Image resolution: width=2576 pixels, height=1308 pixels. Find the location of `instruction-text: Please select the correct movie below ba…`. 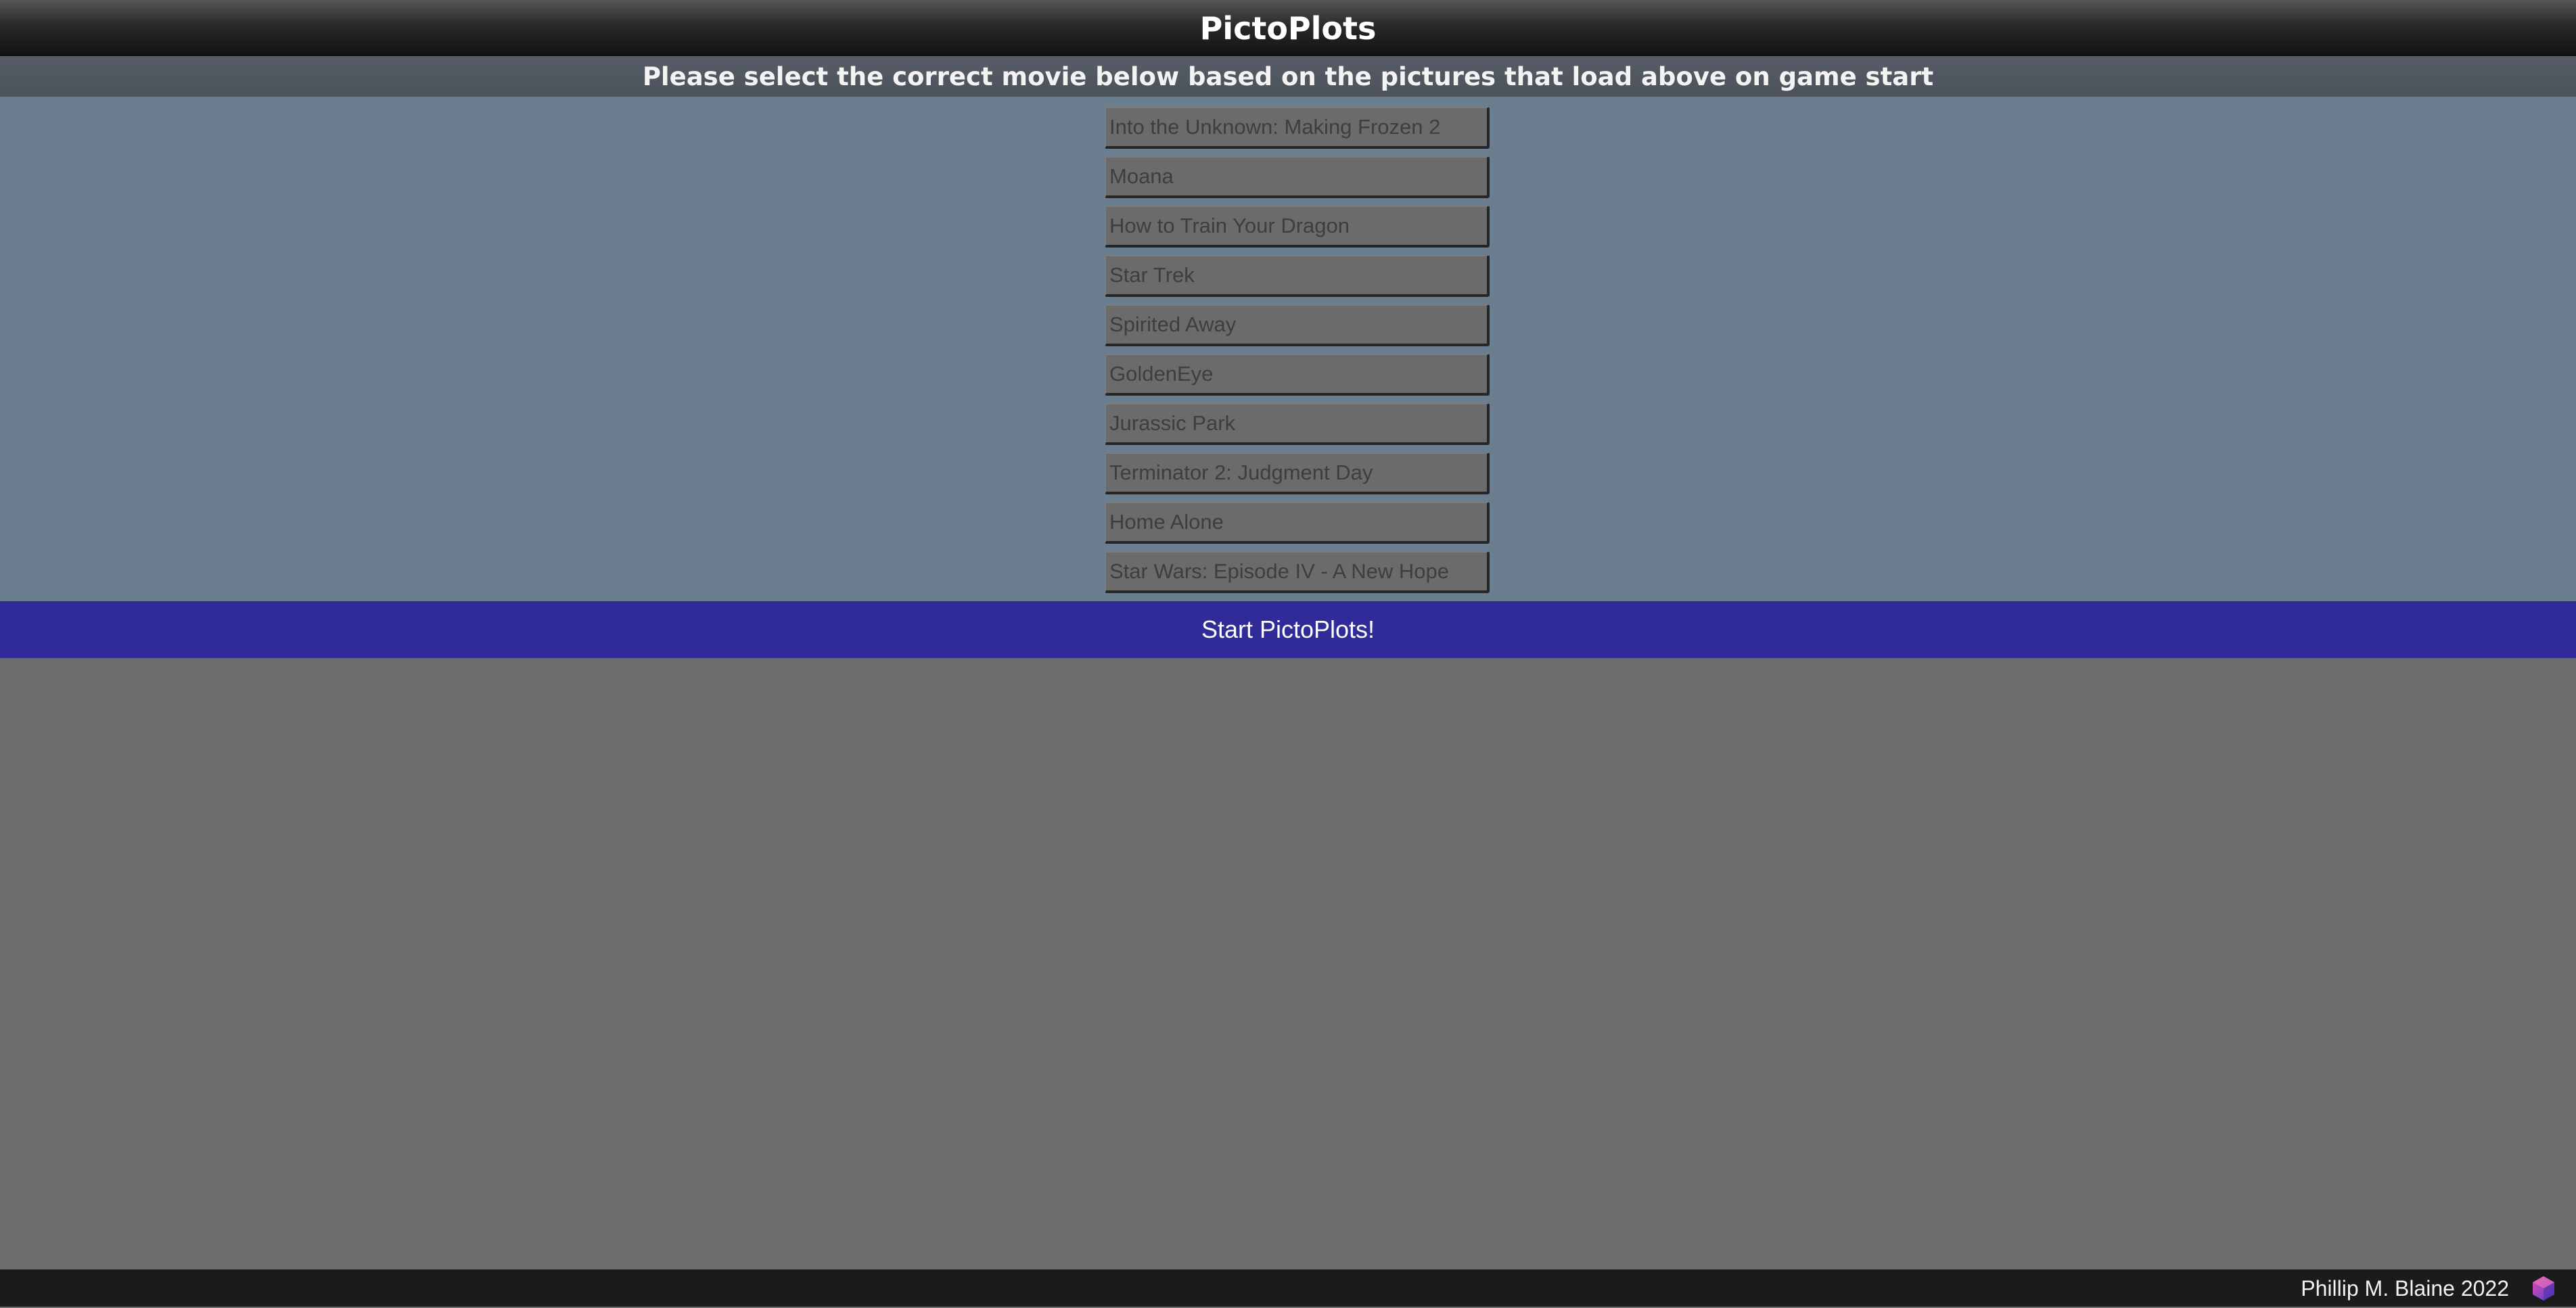

instruction-text: Please select the correct movie below ba… is located at coordinates (1288, 76).